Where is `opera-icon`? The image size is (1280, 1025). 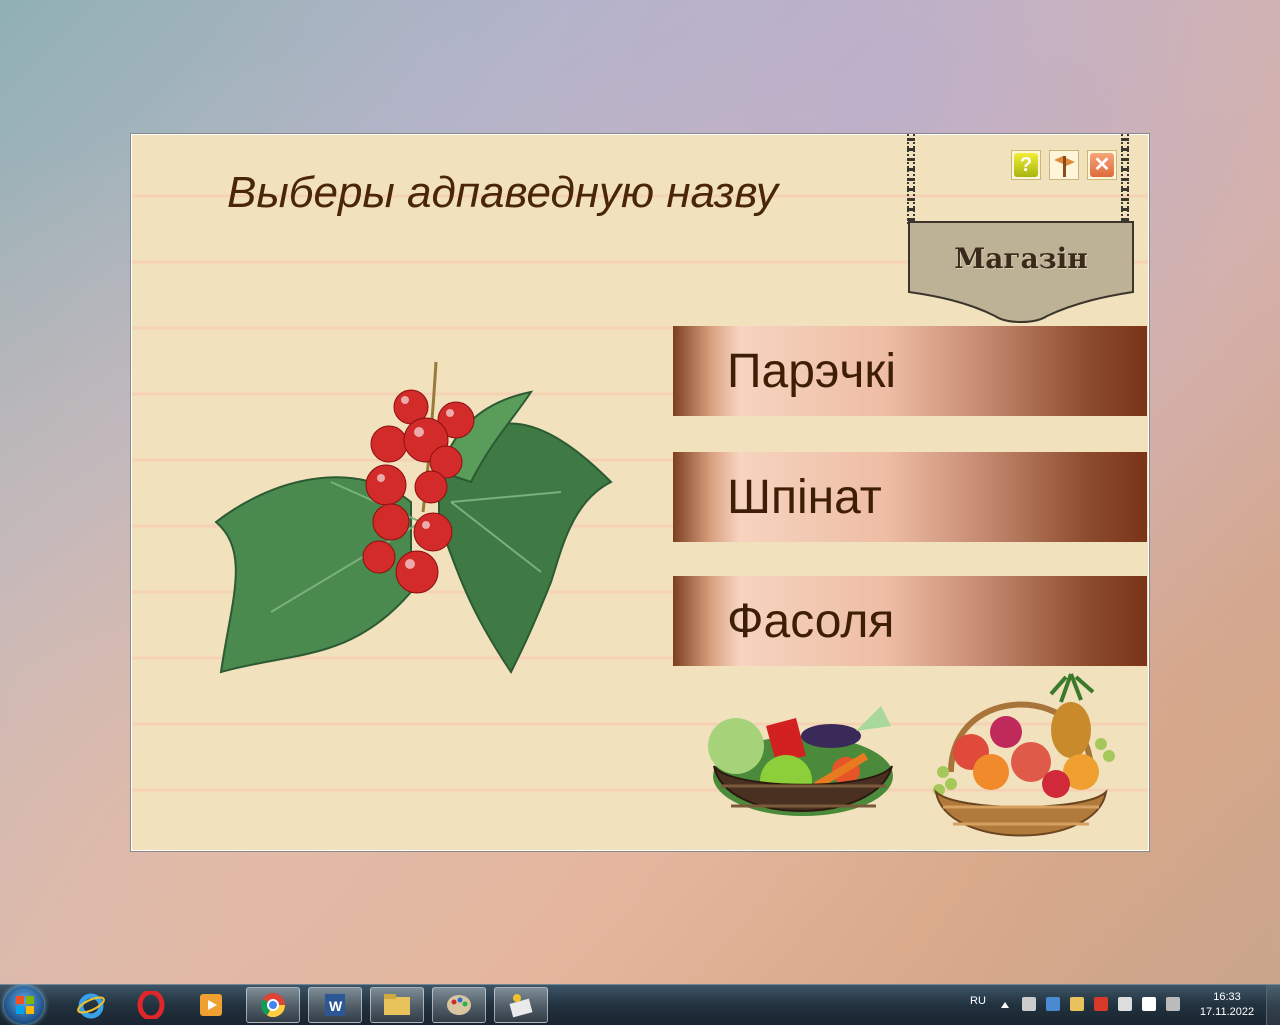 opera-icon is located at coordinates (151, 1005).